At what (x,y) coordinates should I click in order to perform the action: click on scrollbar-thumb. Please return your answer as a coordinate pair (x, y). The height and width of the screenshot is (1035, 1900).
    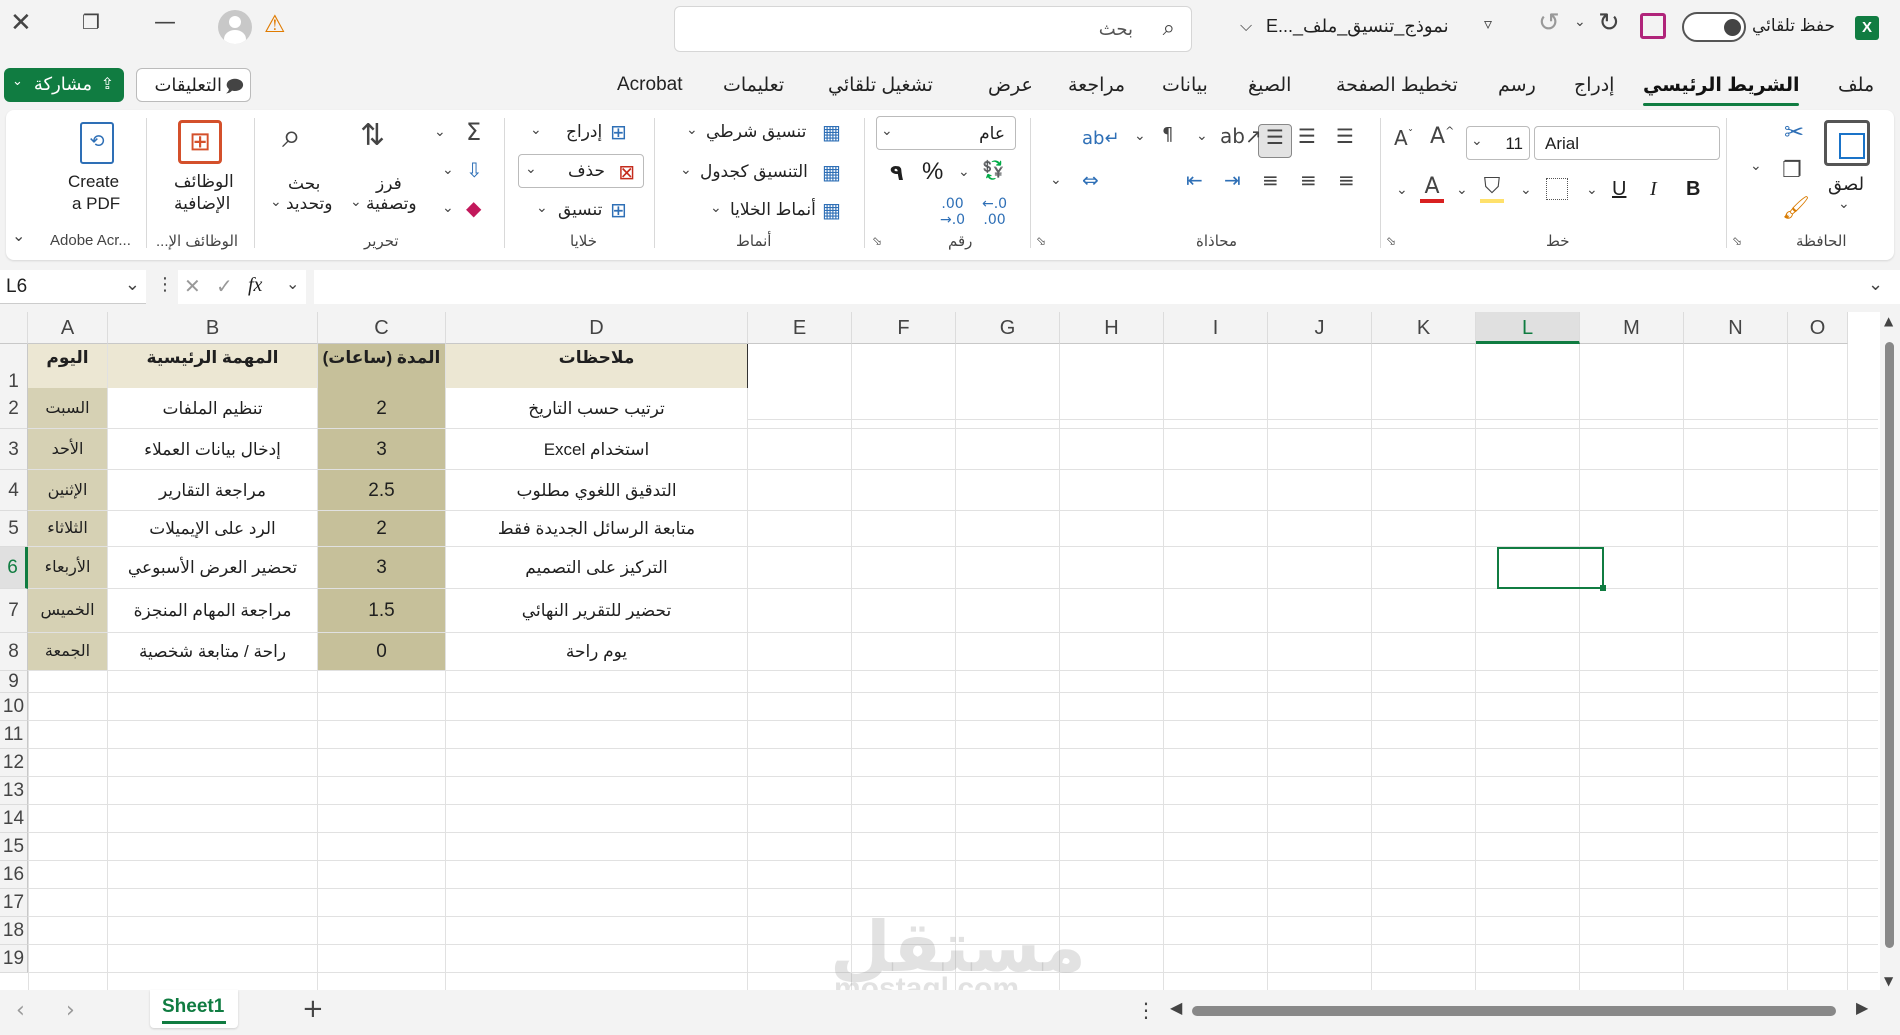
    Looking at the image, I should click on (1889, 645).